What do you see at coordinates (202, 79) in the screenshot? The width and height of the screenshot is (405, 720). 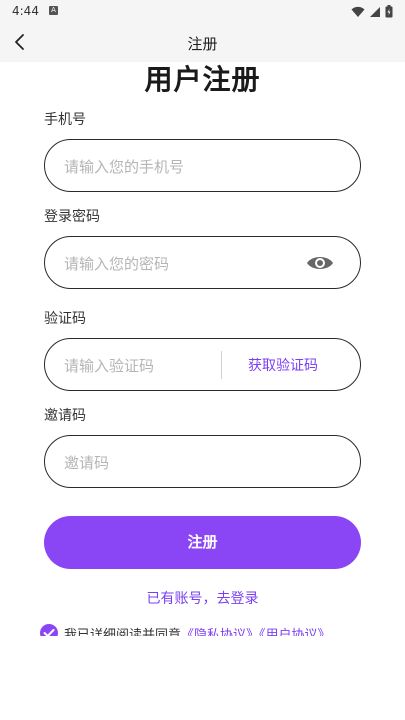 I see `page-title: 用户注册` at bounding box center [202, 79].